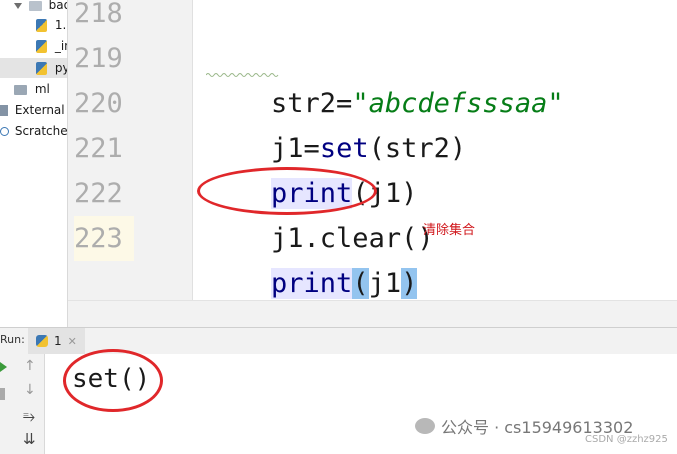 Image resolution: width=677 pixels, height=454 pixels. I want to click on library-icon, so click(4, 110).